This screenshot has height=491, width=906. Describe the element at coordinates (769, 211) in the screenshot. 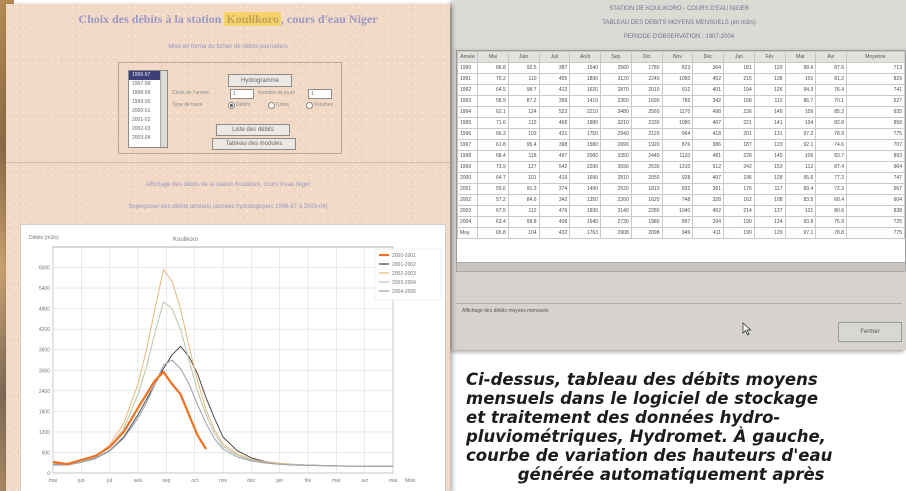

I see `table-cell: 137` at that location.